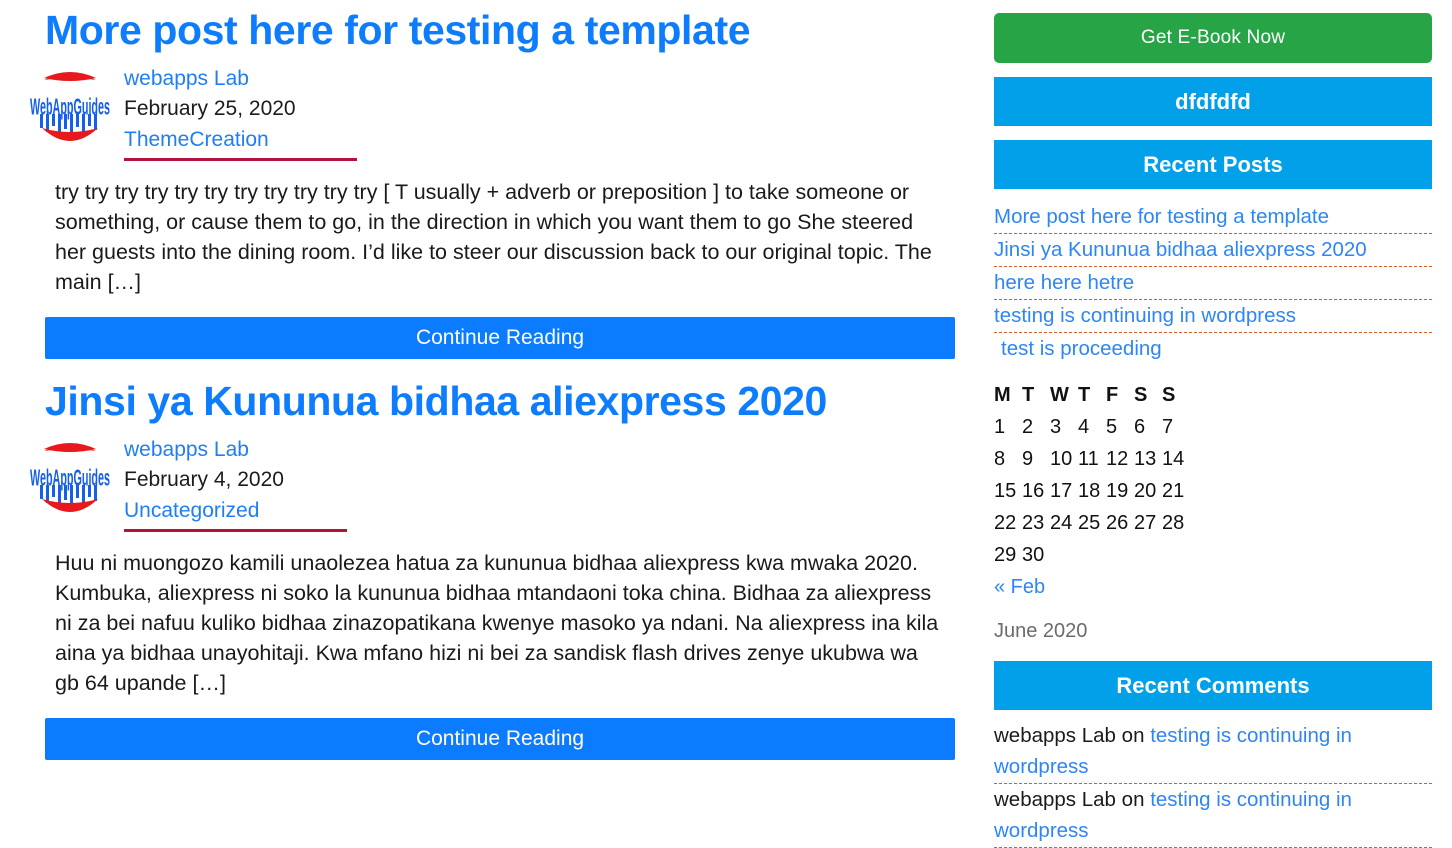 Image resolution: width=1452 pixels, height=848 pixels. What do you see at coordinates (480, 28) in the screenshot?
I see `post-title-link: More post here for testing a template` at bounding box center [480, 28].